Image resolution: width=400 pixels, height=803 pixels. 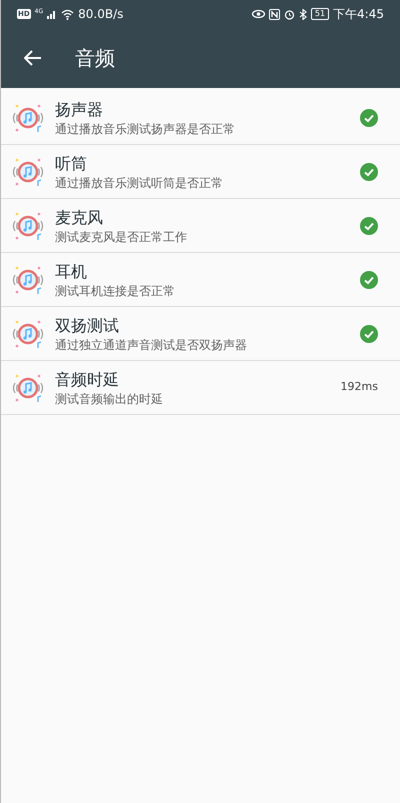 What do you see at coordinates (200, 226) in the screenshot?
I see `test-list-item: 麦克风 测试麦克风是否正常工作` at bounding box center [200, 226].